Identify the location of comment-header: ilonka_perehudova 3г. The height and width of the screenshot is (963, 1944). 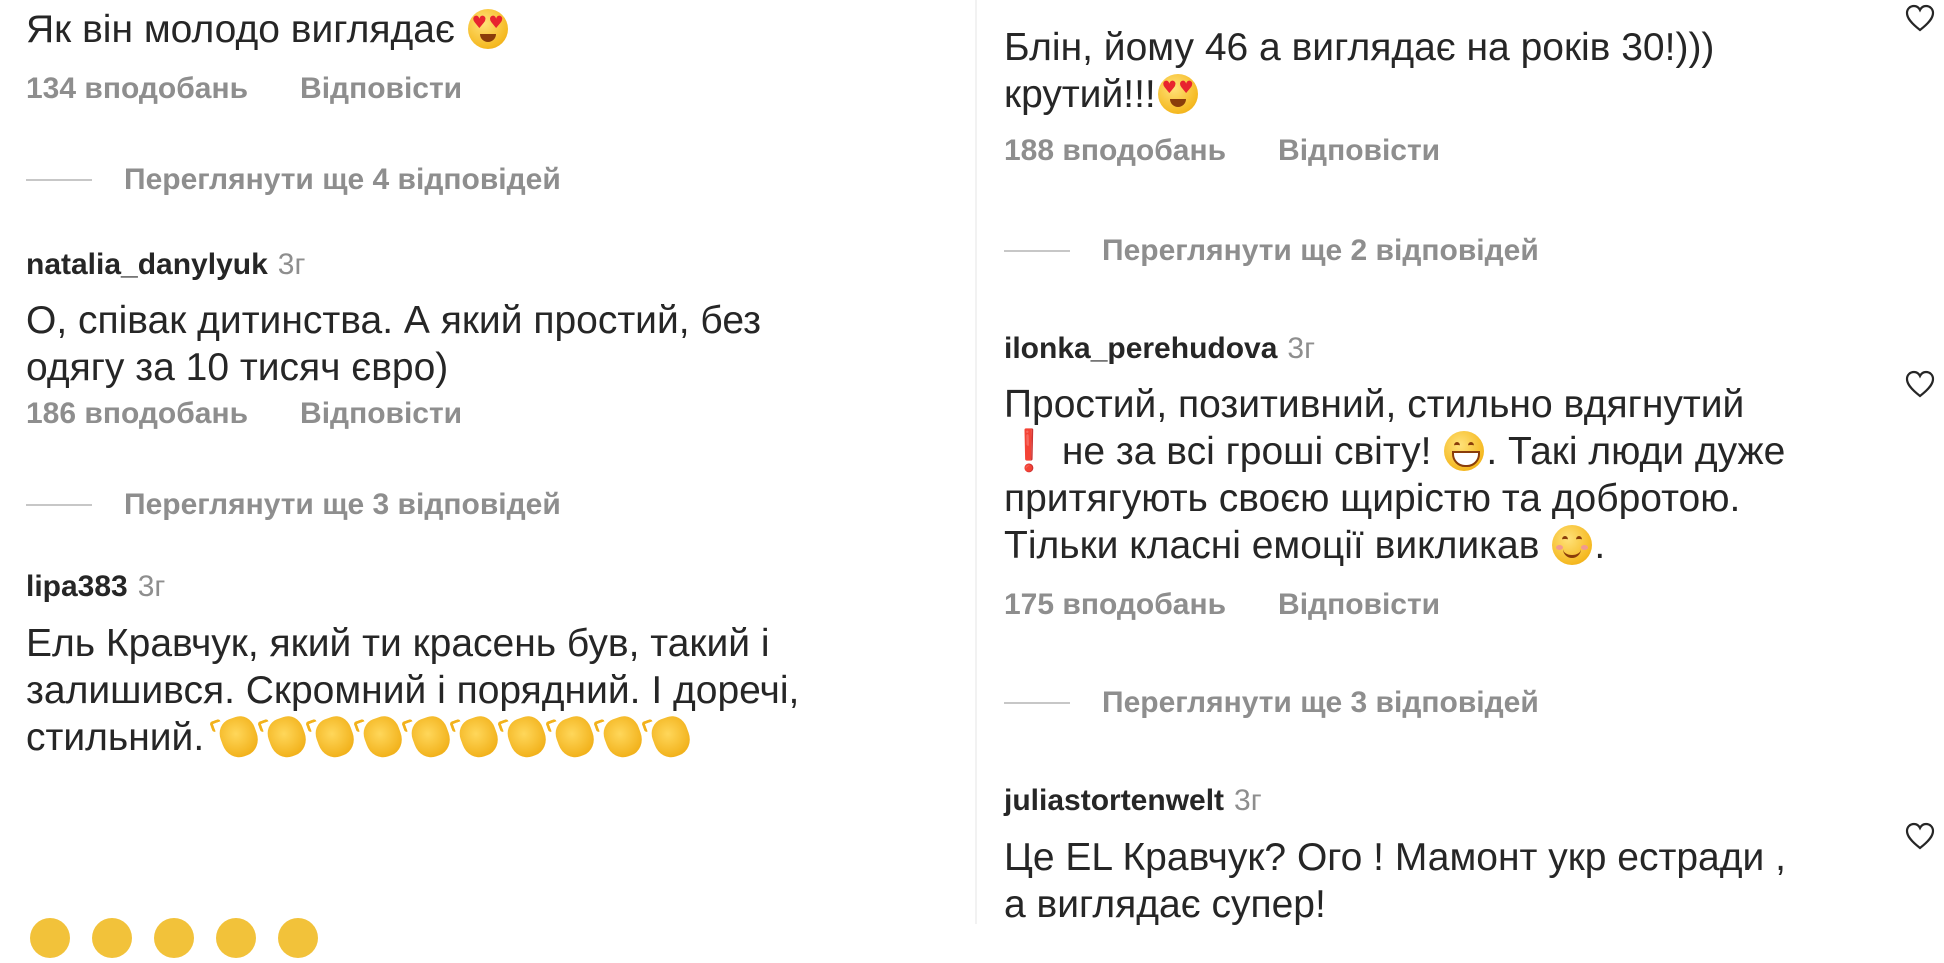
(1159, 349).